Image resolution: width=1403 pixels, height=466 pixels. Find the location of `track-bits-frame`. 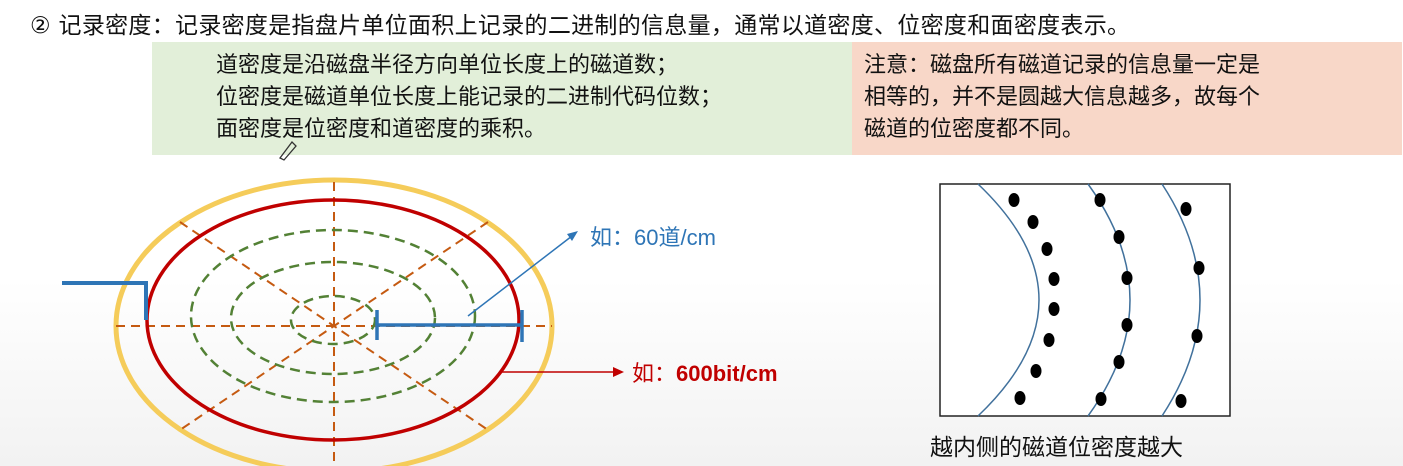

track-bits-frame is located at coordinates (1085, 300).